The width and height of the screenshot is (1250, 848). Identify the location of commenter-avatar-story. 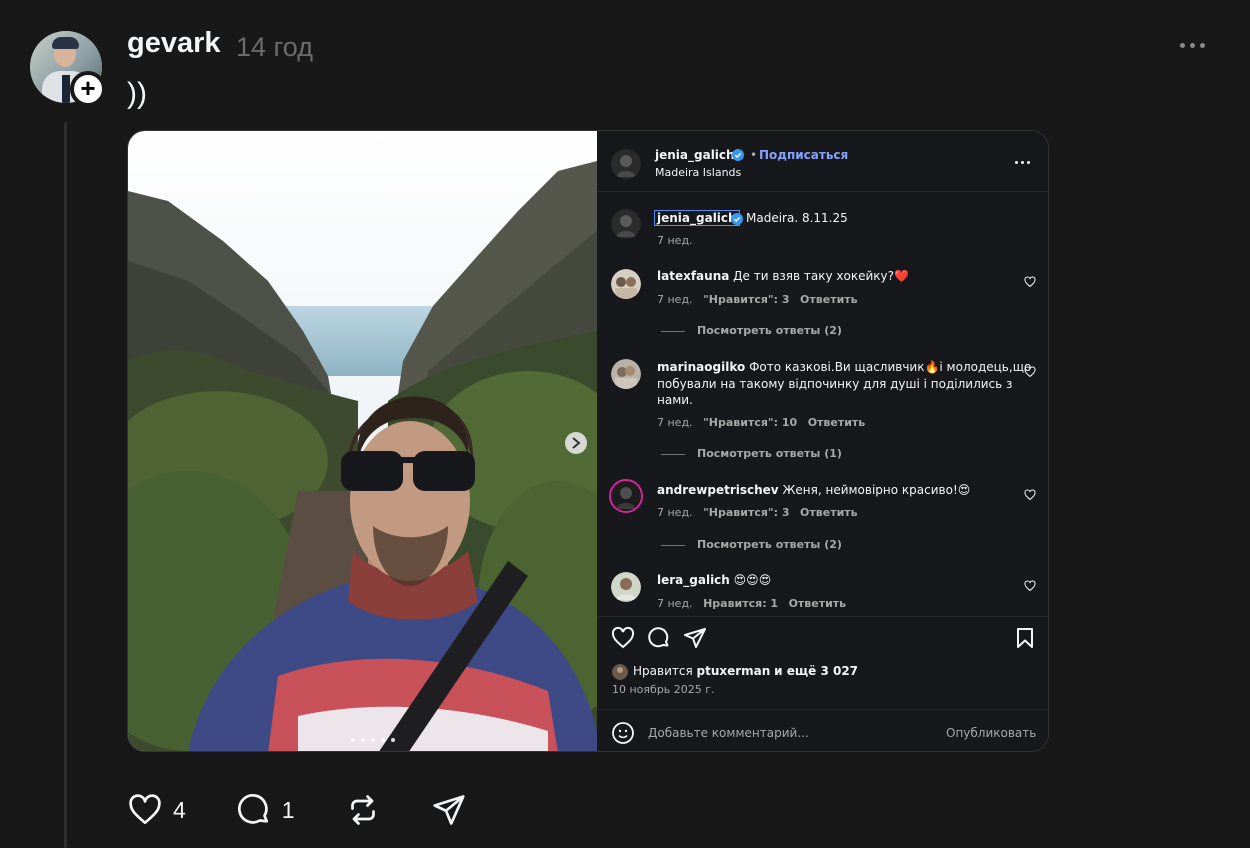
(626, 496).